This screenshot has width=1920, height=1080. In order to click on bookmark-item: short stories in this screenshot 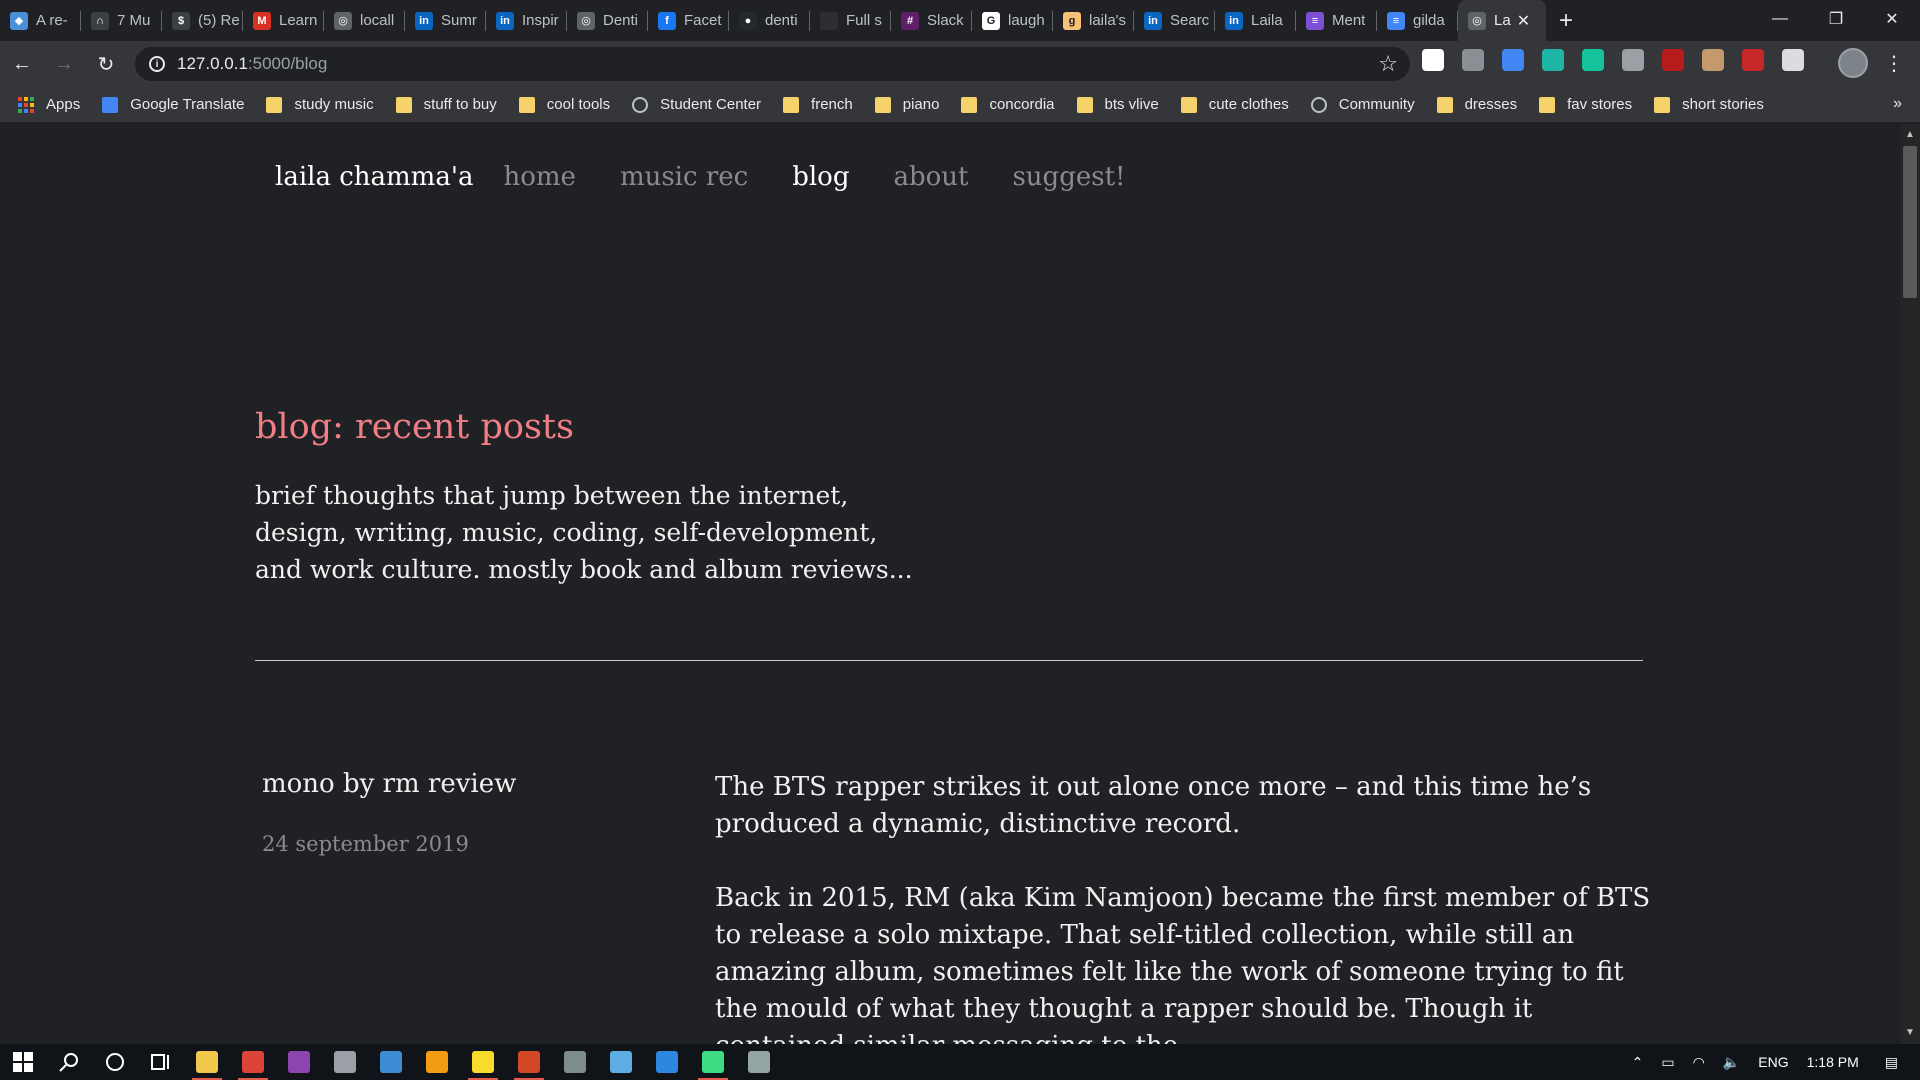, I will do `click(1709, 104)`.